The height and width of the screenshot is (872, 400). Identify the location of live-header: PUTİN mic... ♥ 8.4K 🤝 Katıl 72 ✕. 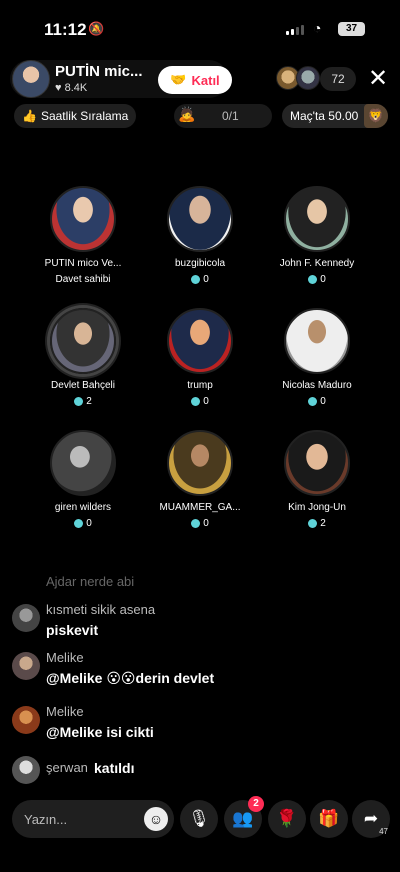
(200, 80).